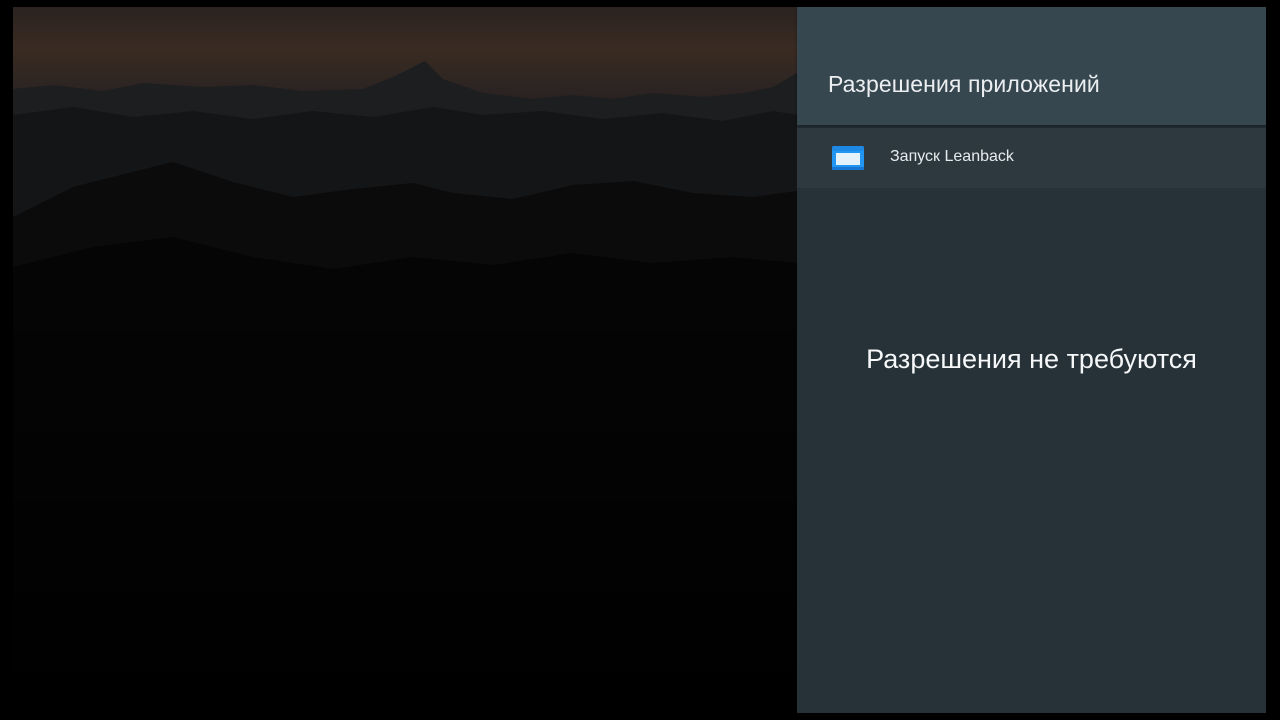 This screenshot has width=1280, height=720. I want to click on no-permissions-message: Разрешения не требуются, so click(1031, 359).